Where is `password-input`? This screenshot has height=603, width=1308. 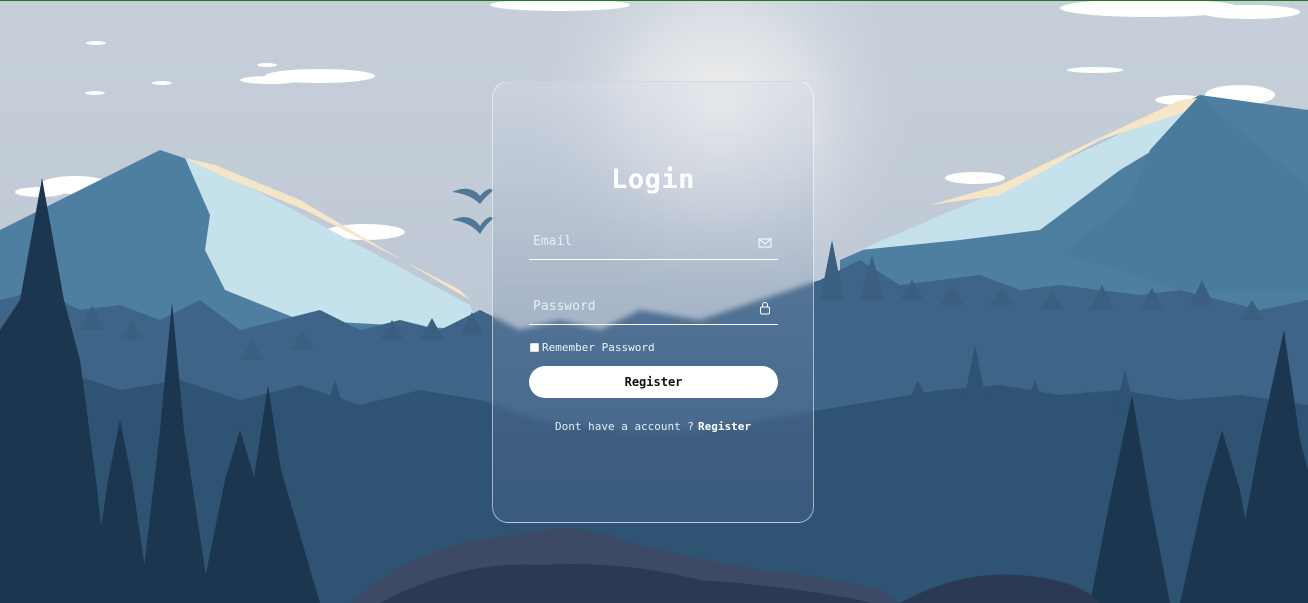 password-input is located at coordinates (639, 306).